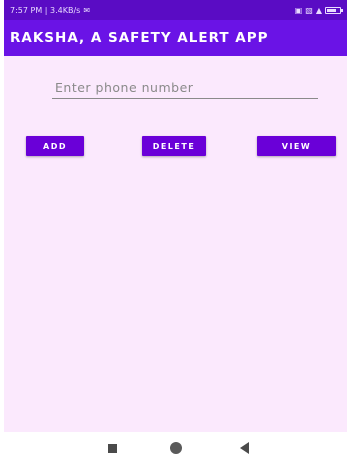 This screenshot has height=454, width=351. I want to click on status-right: ▣ ▧ ▲, so click(318, 10).